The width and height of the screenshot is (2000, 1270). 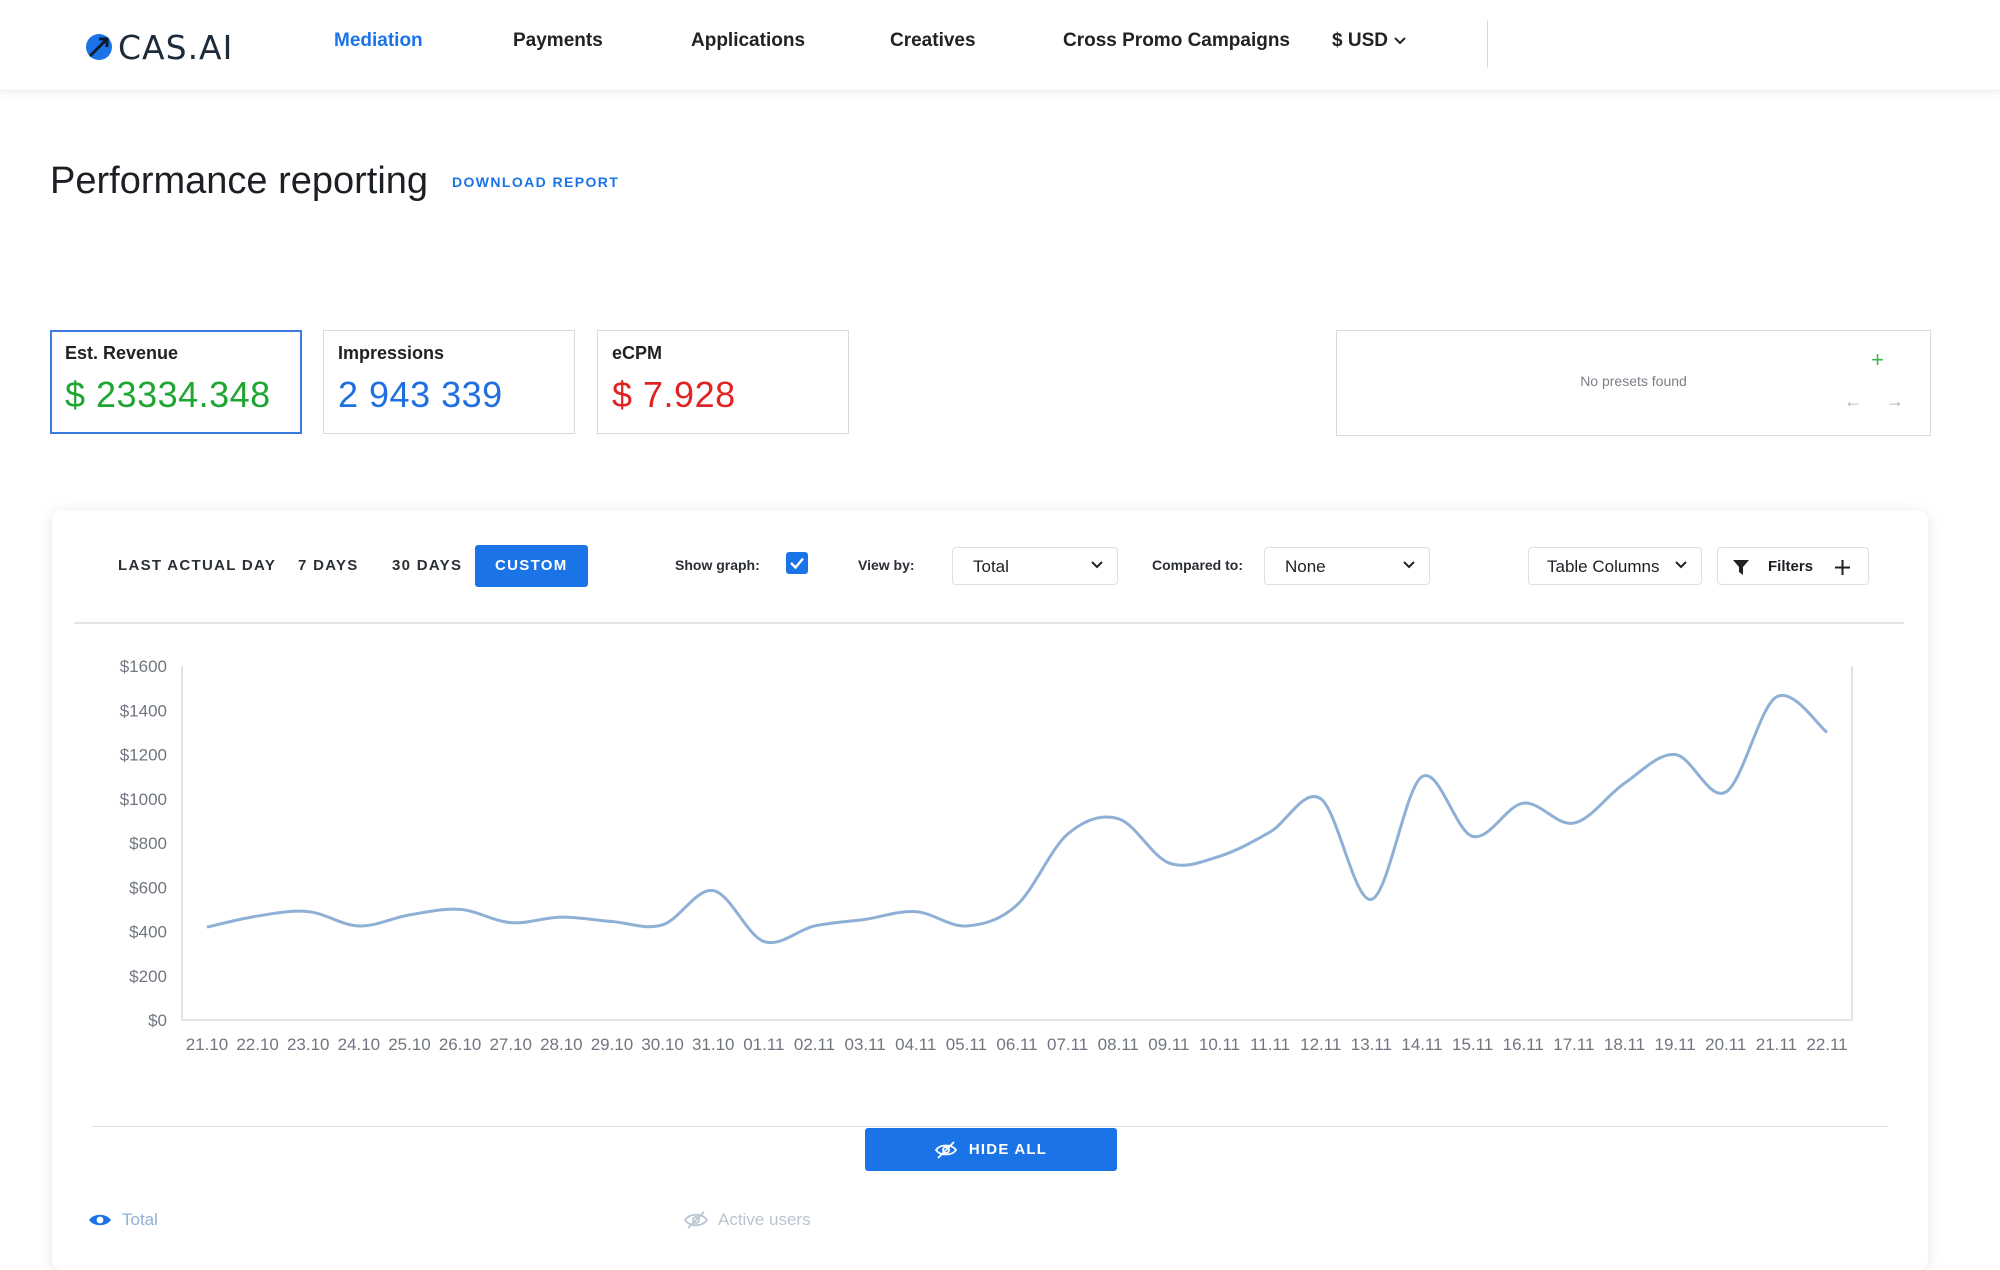 I want to click on arrow-right-icon: →, so click(x=1895, y=401).